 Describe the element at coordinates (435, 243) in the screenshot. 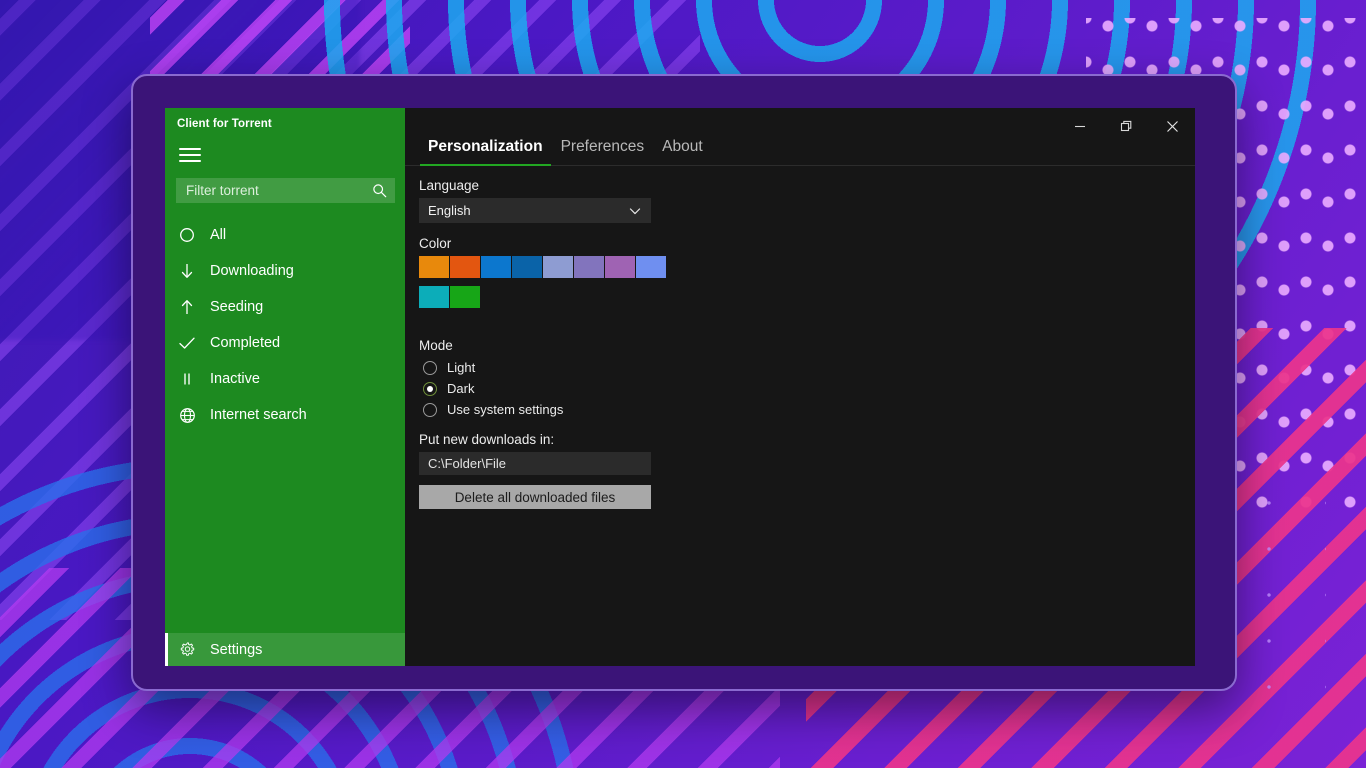

I see `color-label: Color` at that location.